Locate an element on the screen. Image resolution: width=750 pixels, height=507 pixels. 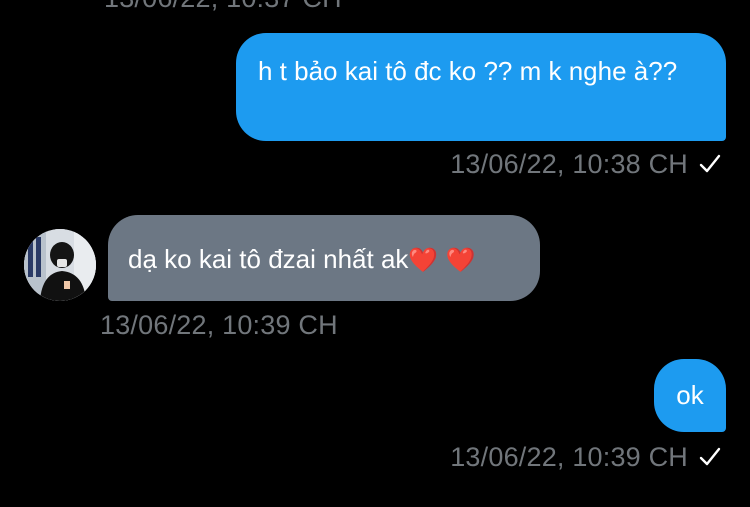
outgoing-message-bubble: ok is located at coordinates (690, 395).